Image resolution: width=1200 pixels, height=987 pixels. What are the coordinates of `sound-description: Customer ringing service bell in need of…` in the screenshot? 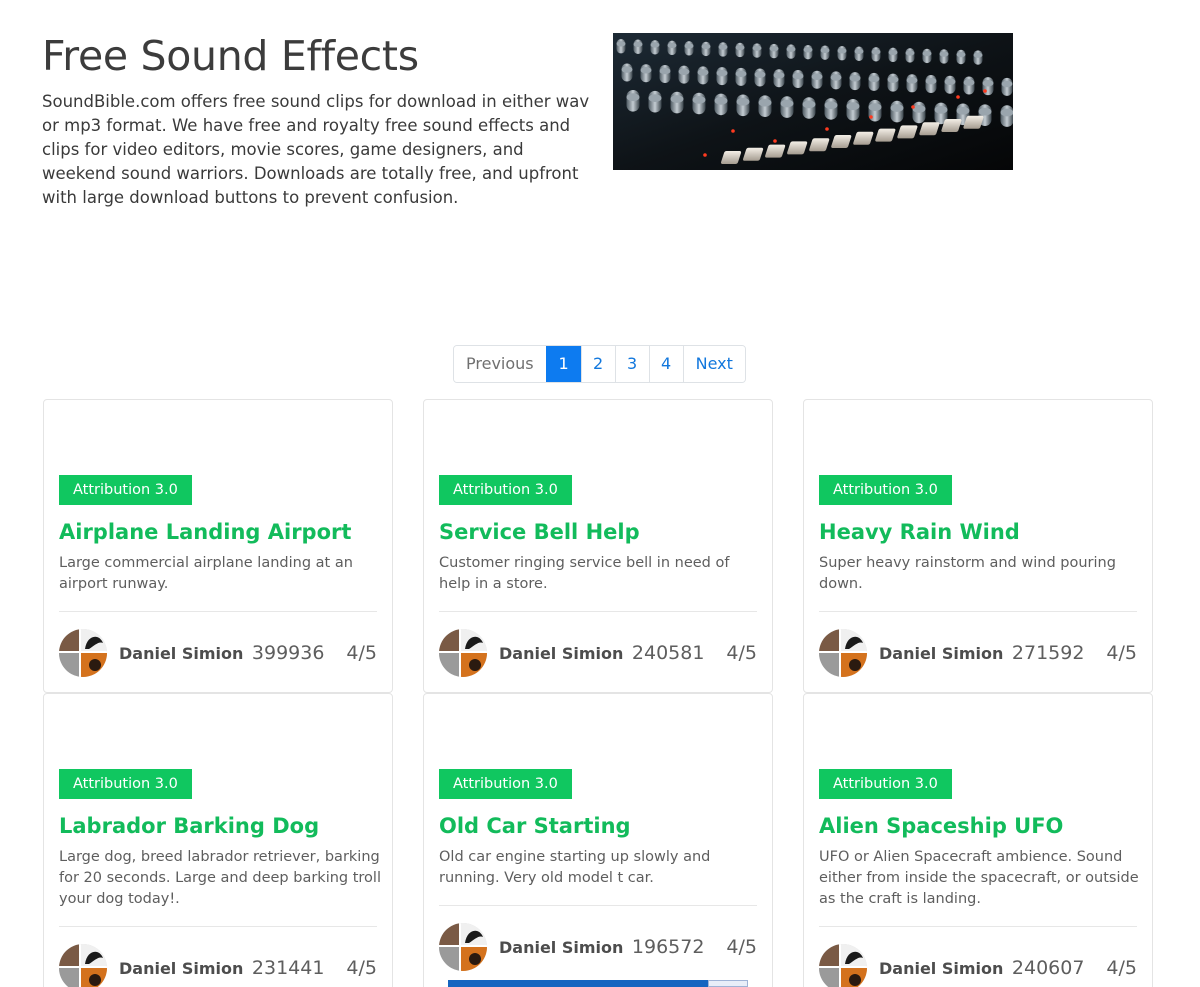 It's located at (584, 573).